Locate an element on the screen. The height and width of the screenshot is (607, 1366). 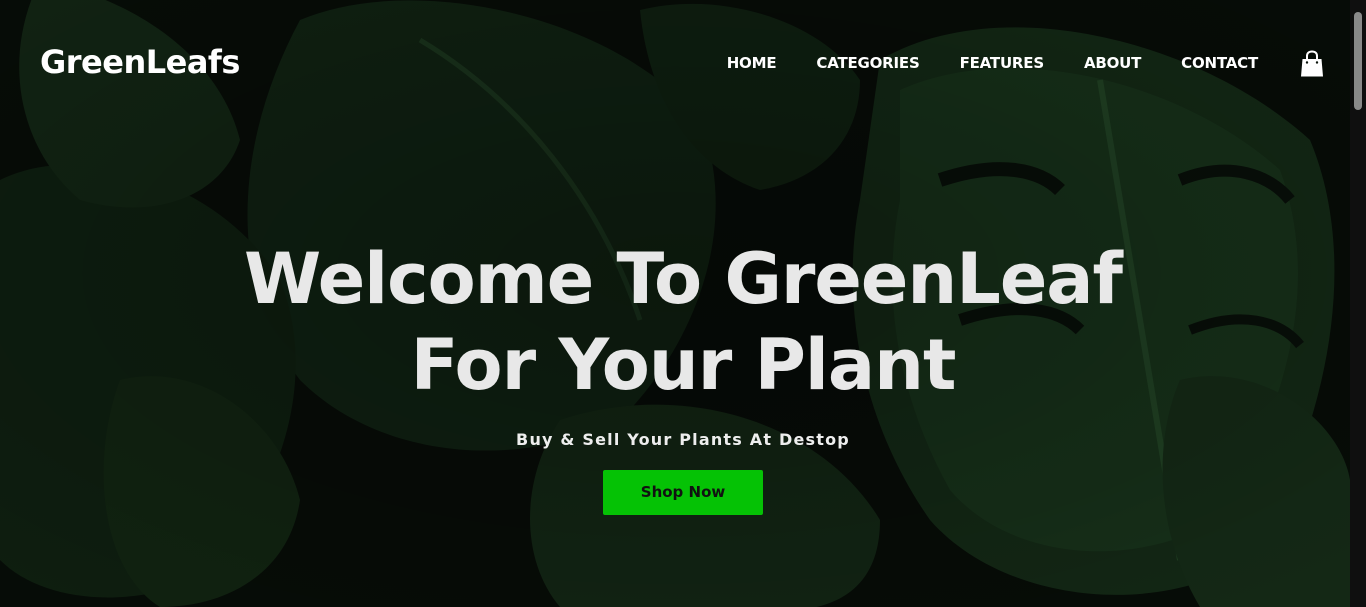
shopping-bag-icon is located at coordinates (1312, 64).